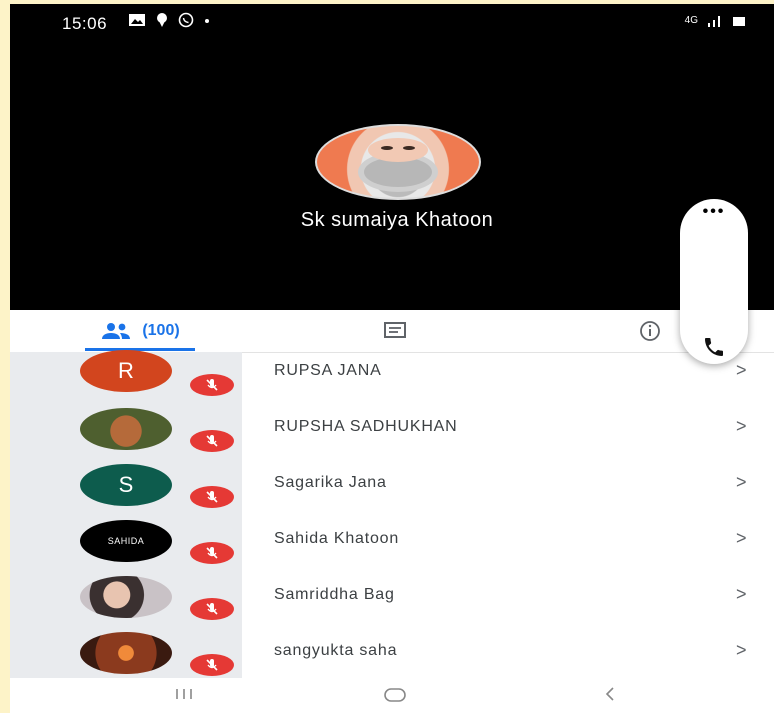  I want to click on avatar: R, so click(126, 371).